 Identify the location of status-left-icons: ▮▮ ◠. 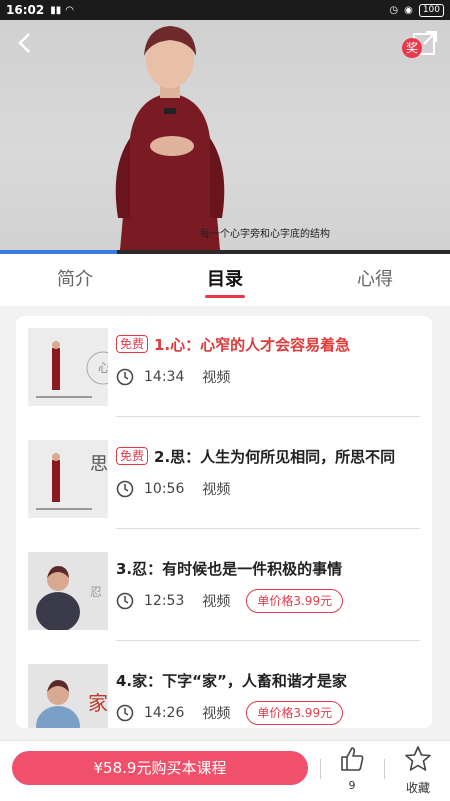
(62, 10).